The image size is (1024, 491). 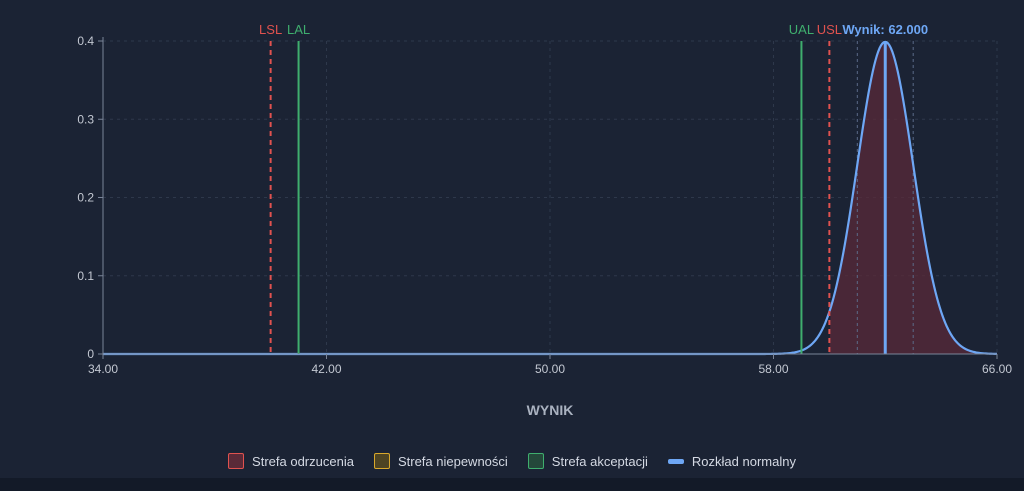 I want to click on x-axis-title: WYNIK, so click(x=550, y=410).